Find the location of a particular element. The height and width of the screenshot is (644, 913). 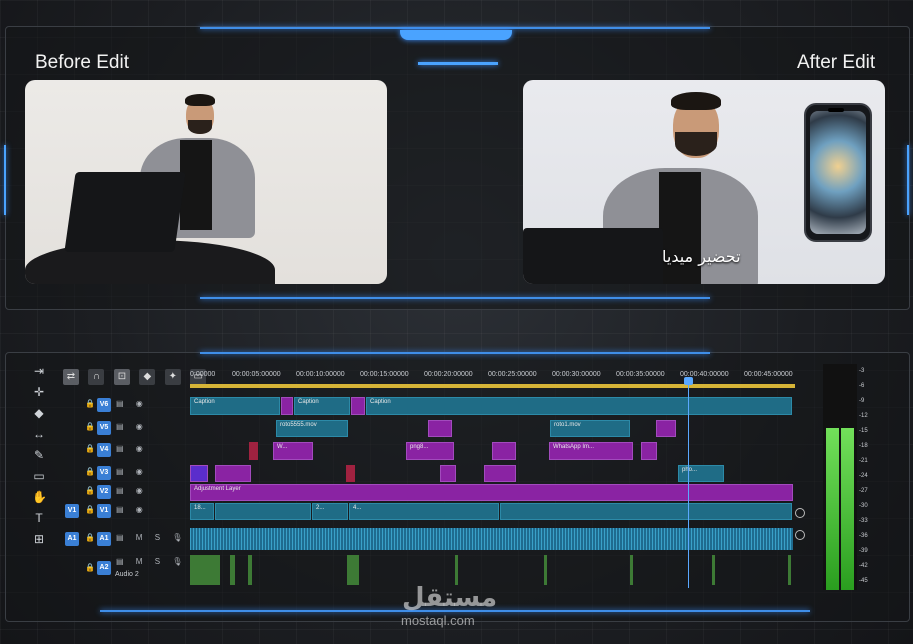

track-name: V2 is located at coordinates (104, 492).